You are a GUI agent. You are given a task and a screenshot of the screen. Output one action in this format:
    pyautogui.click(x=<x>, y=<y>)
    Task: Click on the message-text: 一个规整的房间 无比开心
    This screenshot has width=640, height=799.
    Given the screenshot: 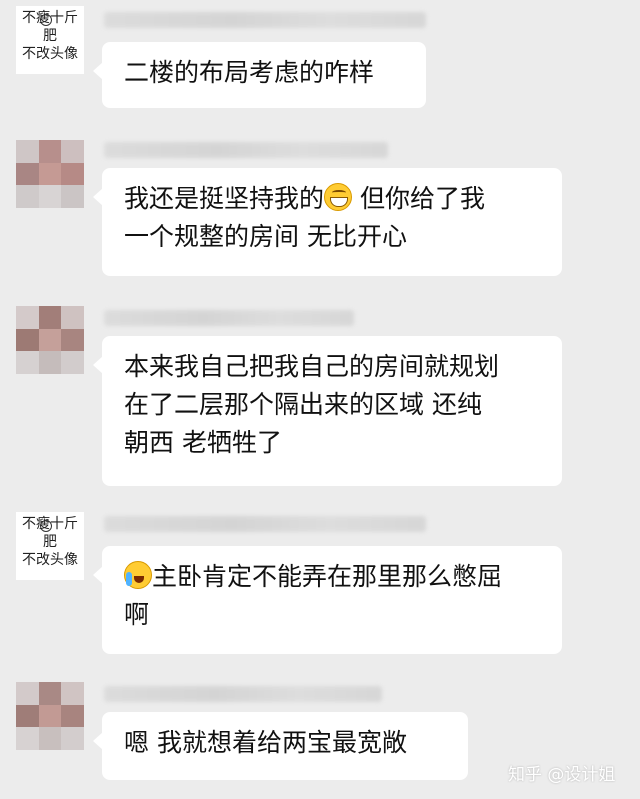 What is the action you would take?
    pyautogui.click(x=265, y=236)
    